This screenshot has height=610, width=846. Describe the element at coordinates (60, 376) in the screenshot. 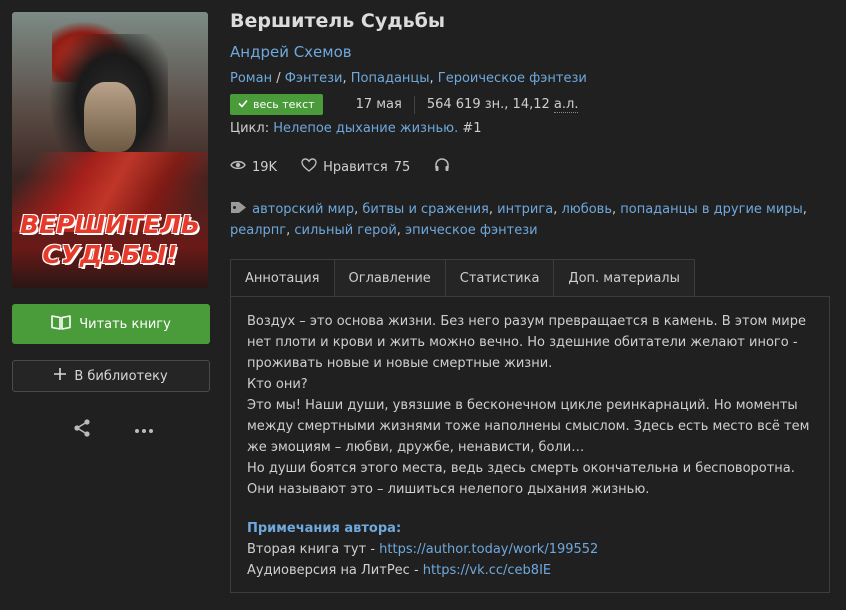

I see `plus-icon` at that location.